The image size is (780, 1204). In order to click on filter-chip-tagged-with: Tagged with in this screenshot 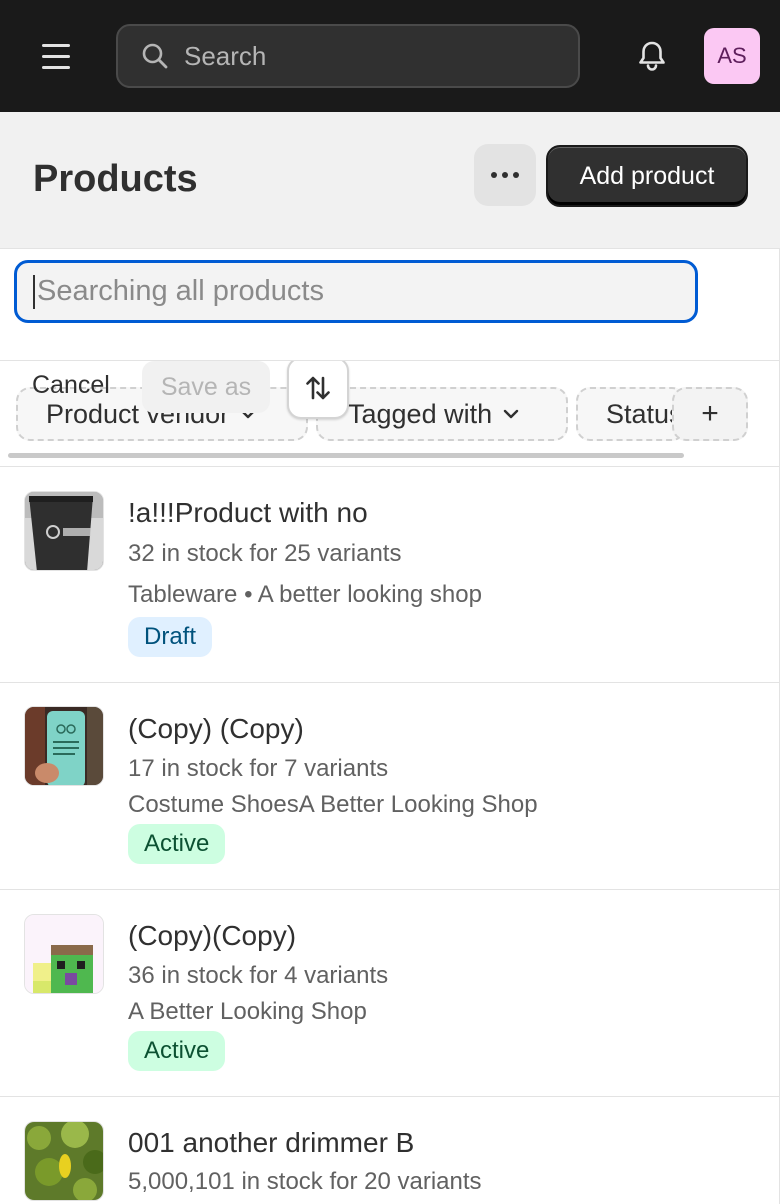, I will do `click(442, 414)`.